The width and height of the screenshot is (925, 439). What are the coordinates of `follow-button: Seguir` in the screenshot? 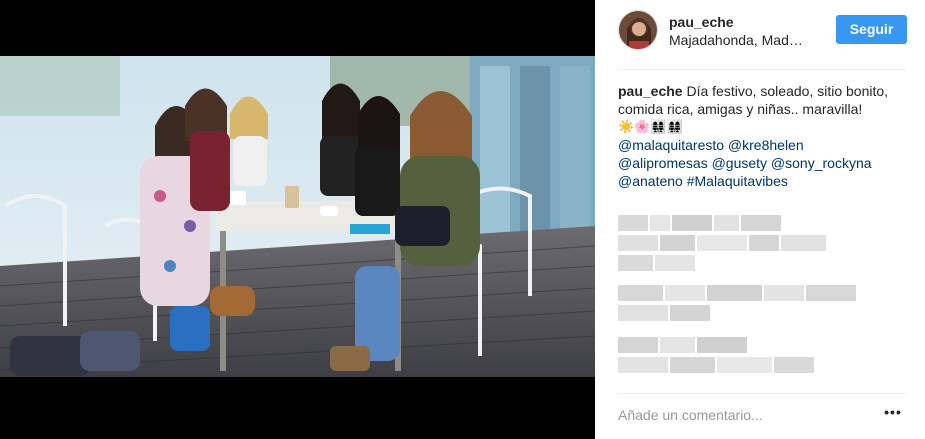 It's located at (871, 29).